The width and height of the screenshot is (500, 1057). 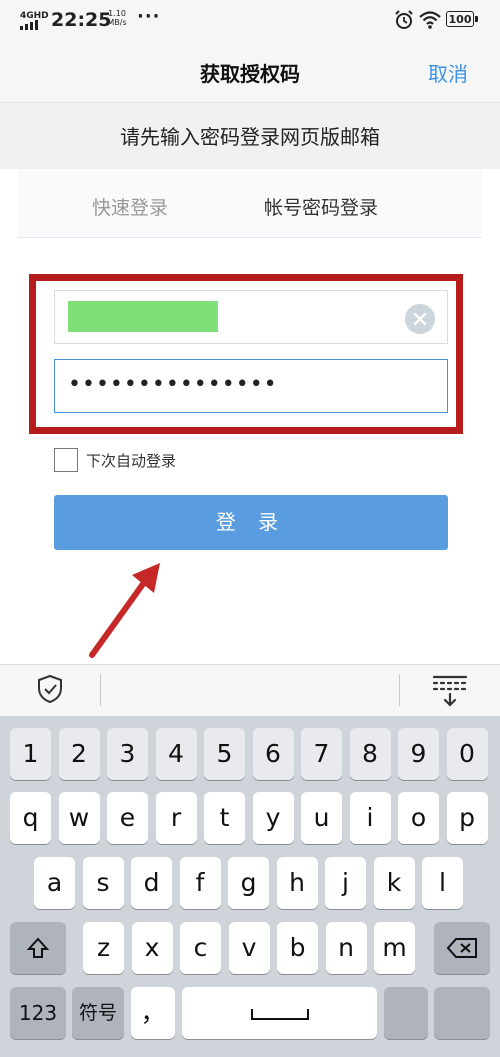 I want to click on more-notifications: ···, so click(x=149, y=16).